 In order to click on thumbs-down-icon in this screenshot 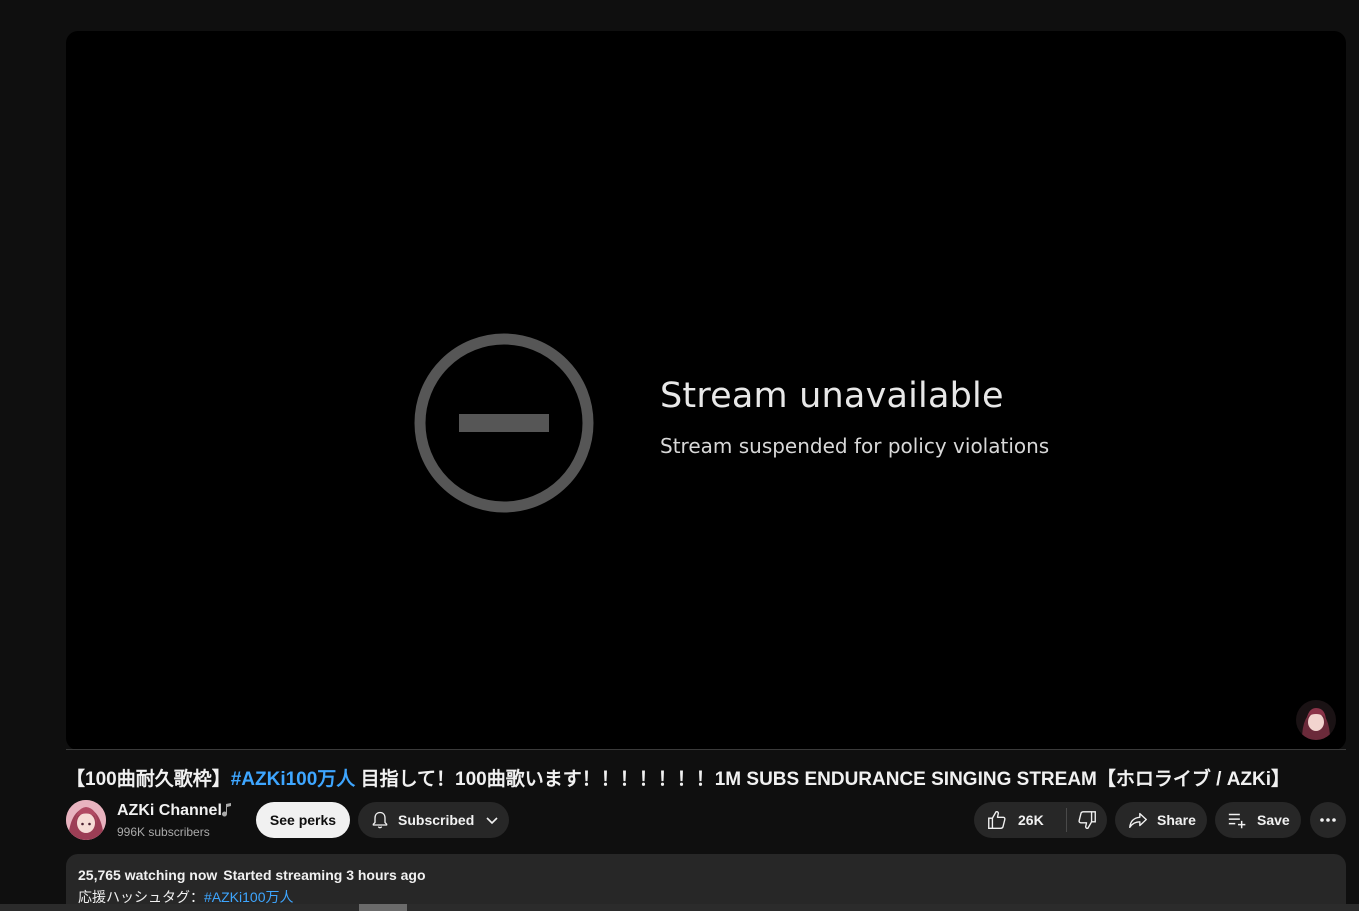, I will do `click(1087, 820)`.